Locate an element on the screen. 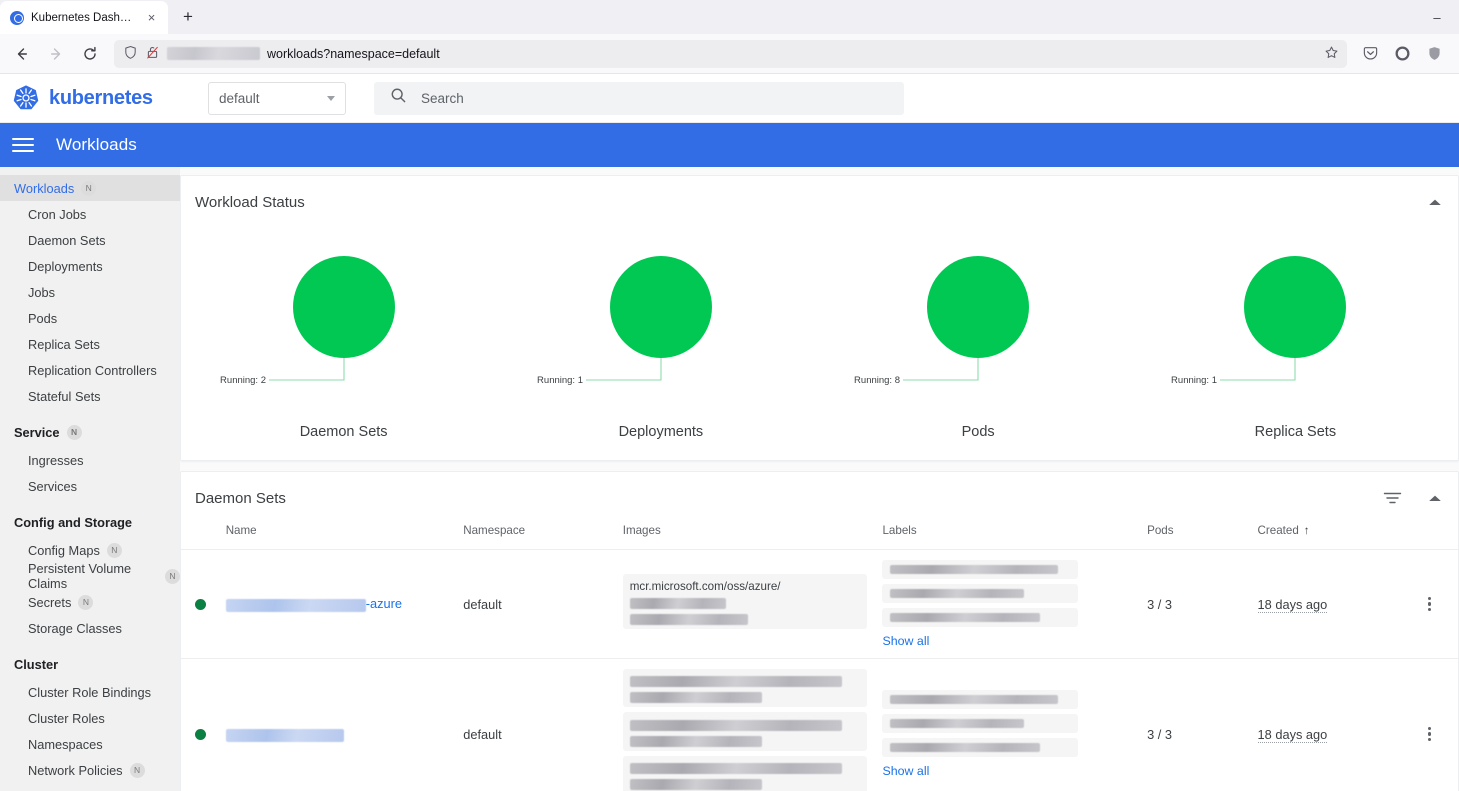 The height and width of the screenshot is (791, 1459). search-input: Search is located at coordinates (639, 98).